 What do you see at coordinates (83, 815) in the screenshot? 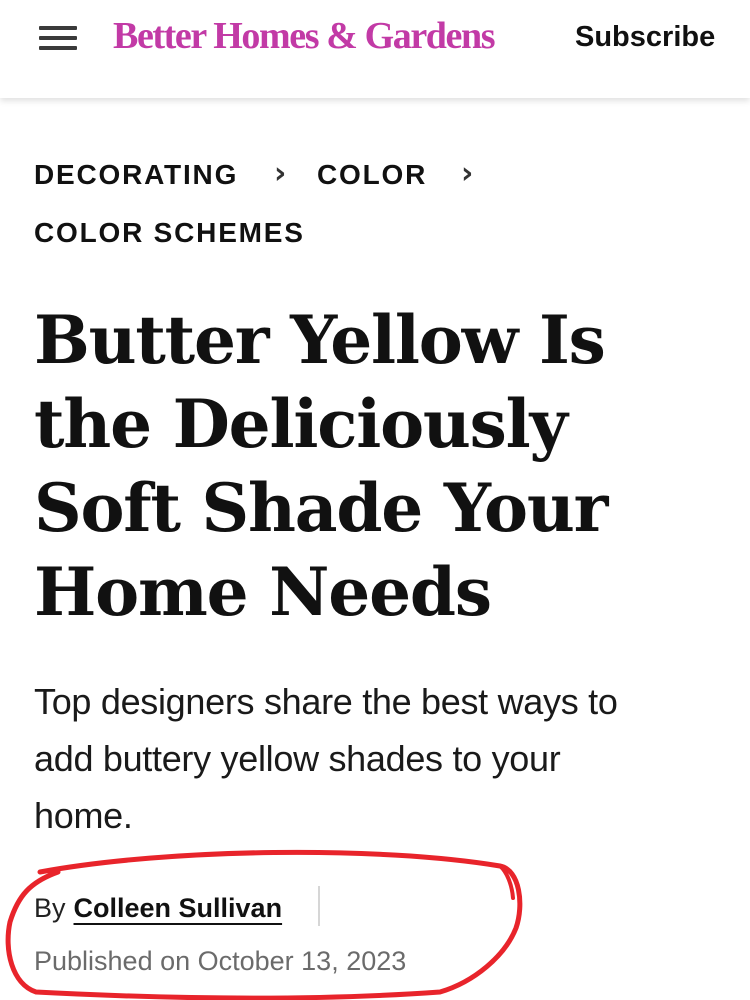
I see `article-dek-line: home.` at bounding box center [83, 815].